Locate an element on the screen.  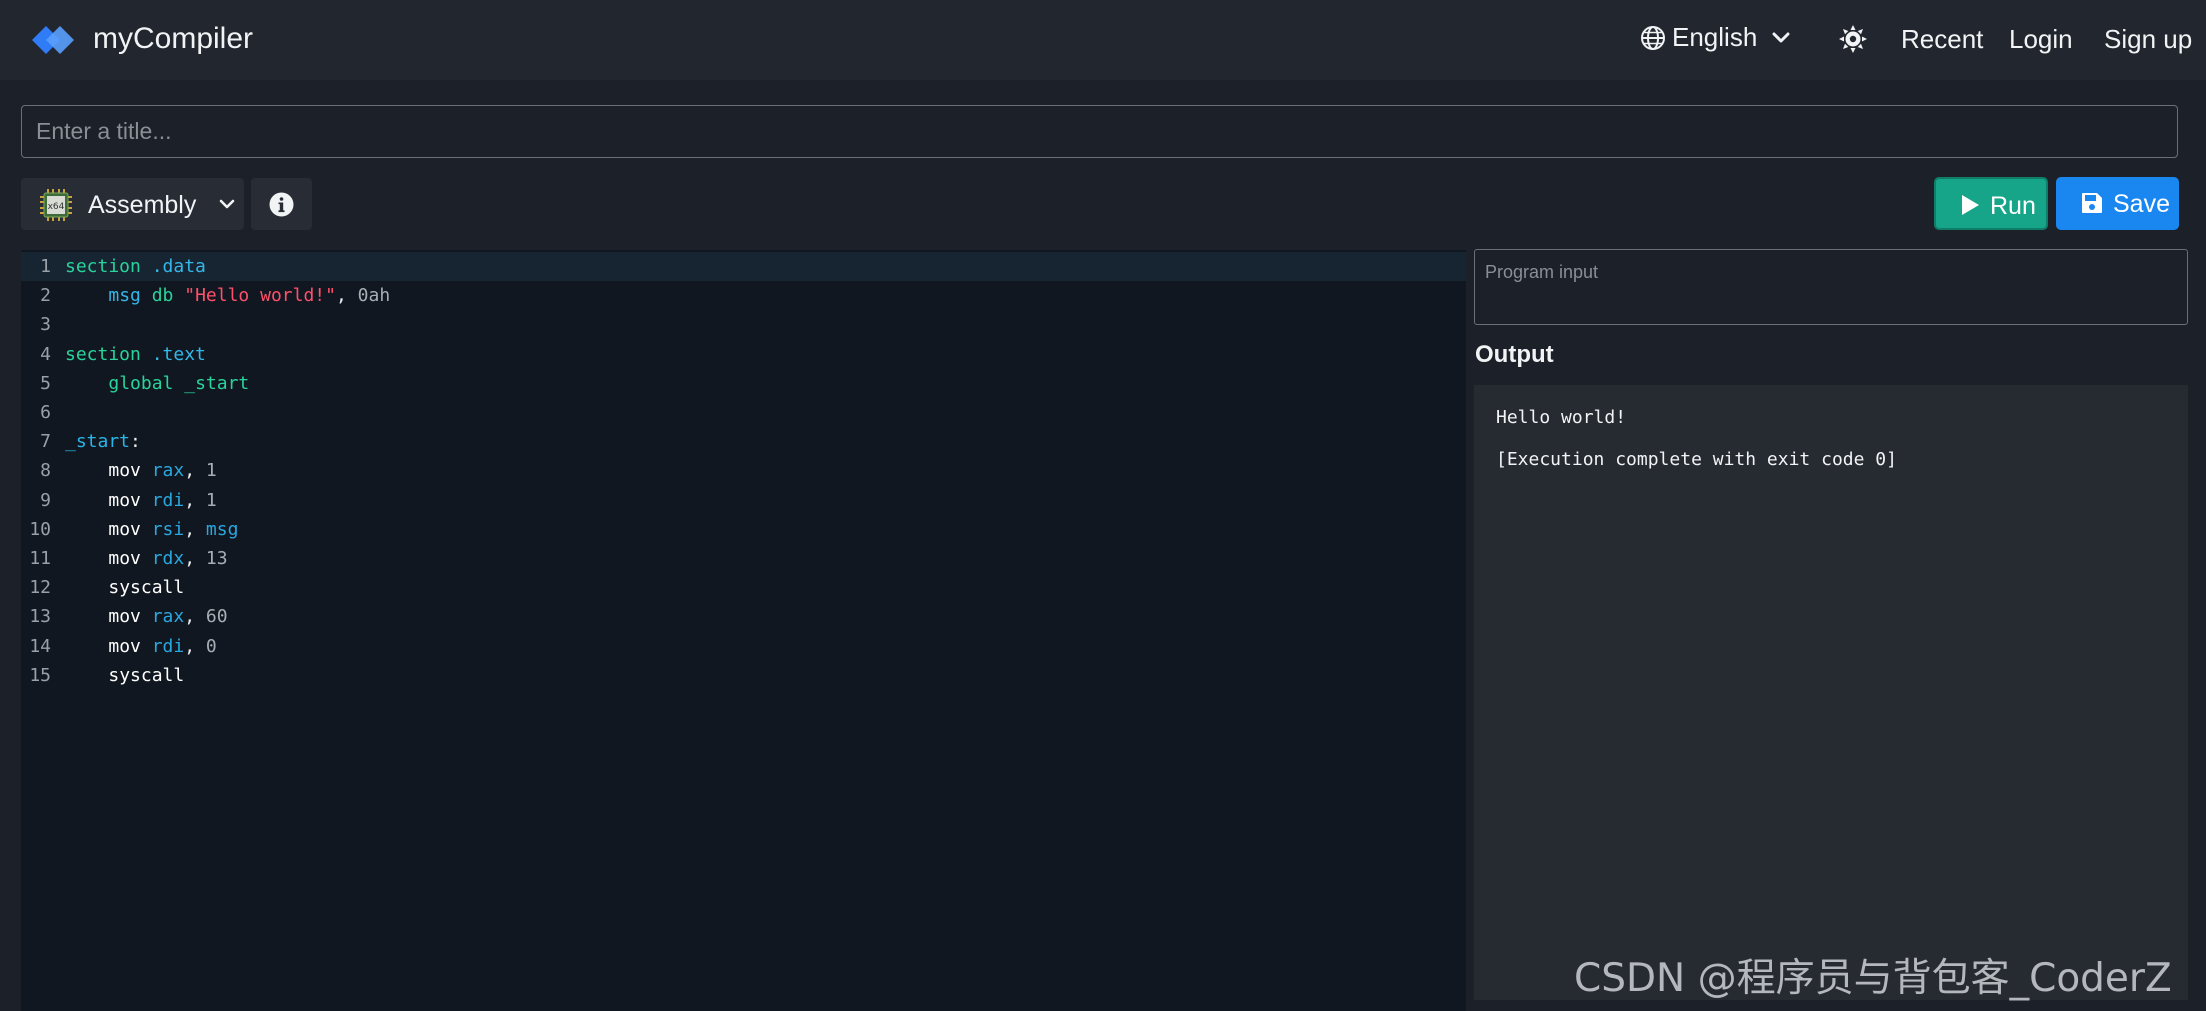
line-number: 9 is located at coordinates (45, 500).